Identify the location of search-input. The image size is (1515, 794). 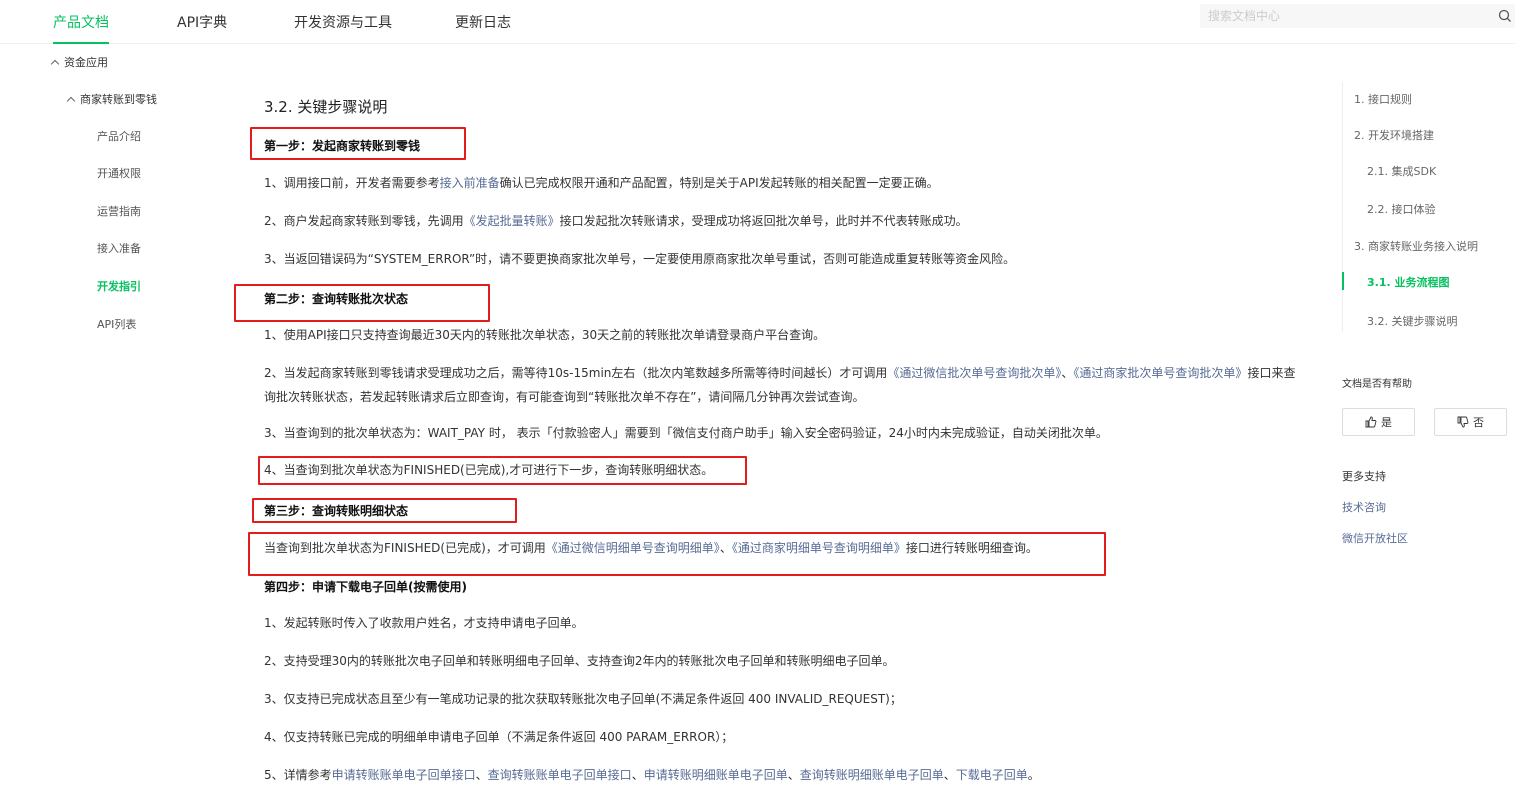
(1340, 16).